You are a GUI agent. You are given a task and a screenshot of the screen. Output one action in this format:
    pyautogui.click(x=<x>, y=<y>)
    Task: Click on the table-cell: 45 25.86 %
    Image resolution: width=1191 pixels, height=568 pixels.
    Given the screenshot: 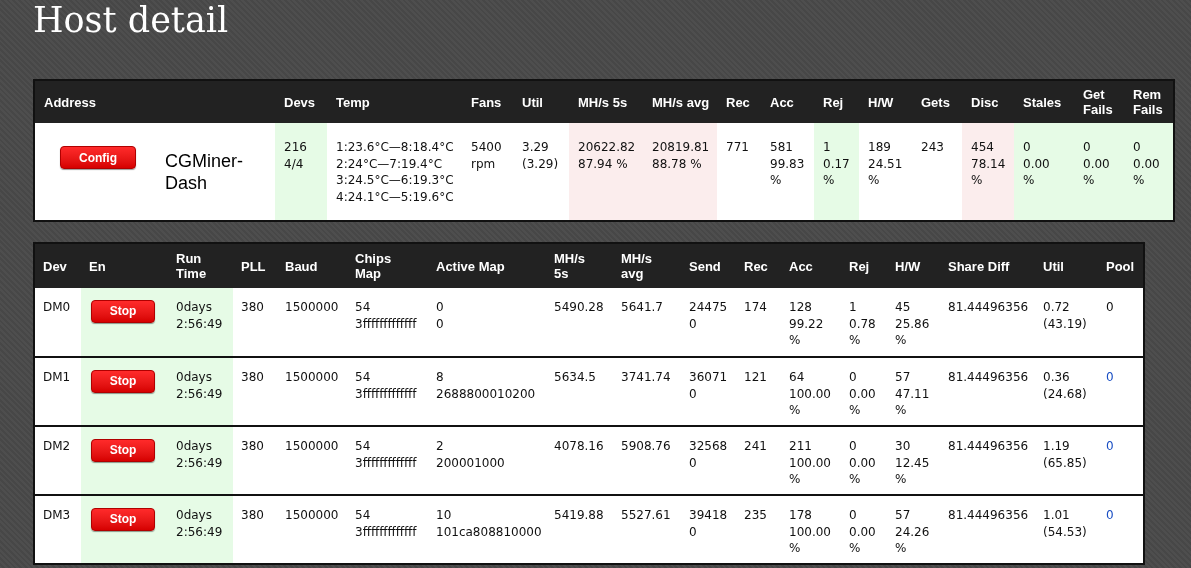 What is the action you would take?
    pyautogui.click(x=913, y=322)
    